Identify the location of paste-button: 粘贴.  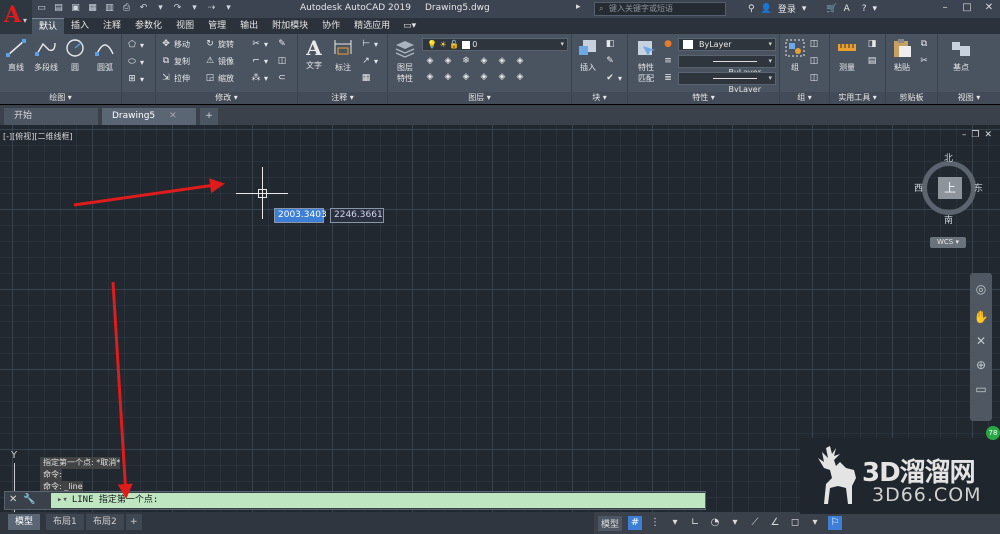
(902, 55).